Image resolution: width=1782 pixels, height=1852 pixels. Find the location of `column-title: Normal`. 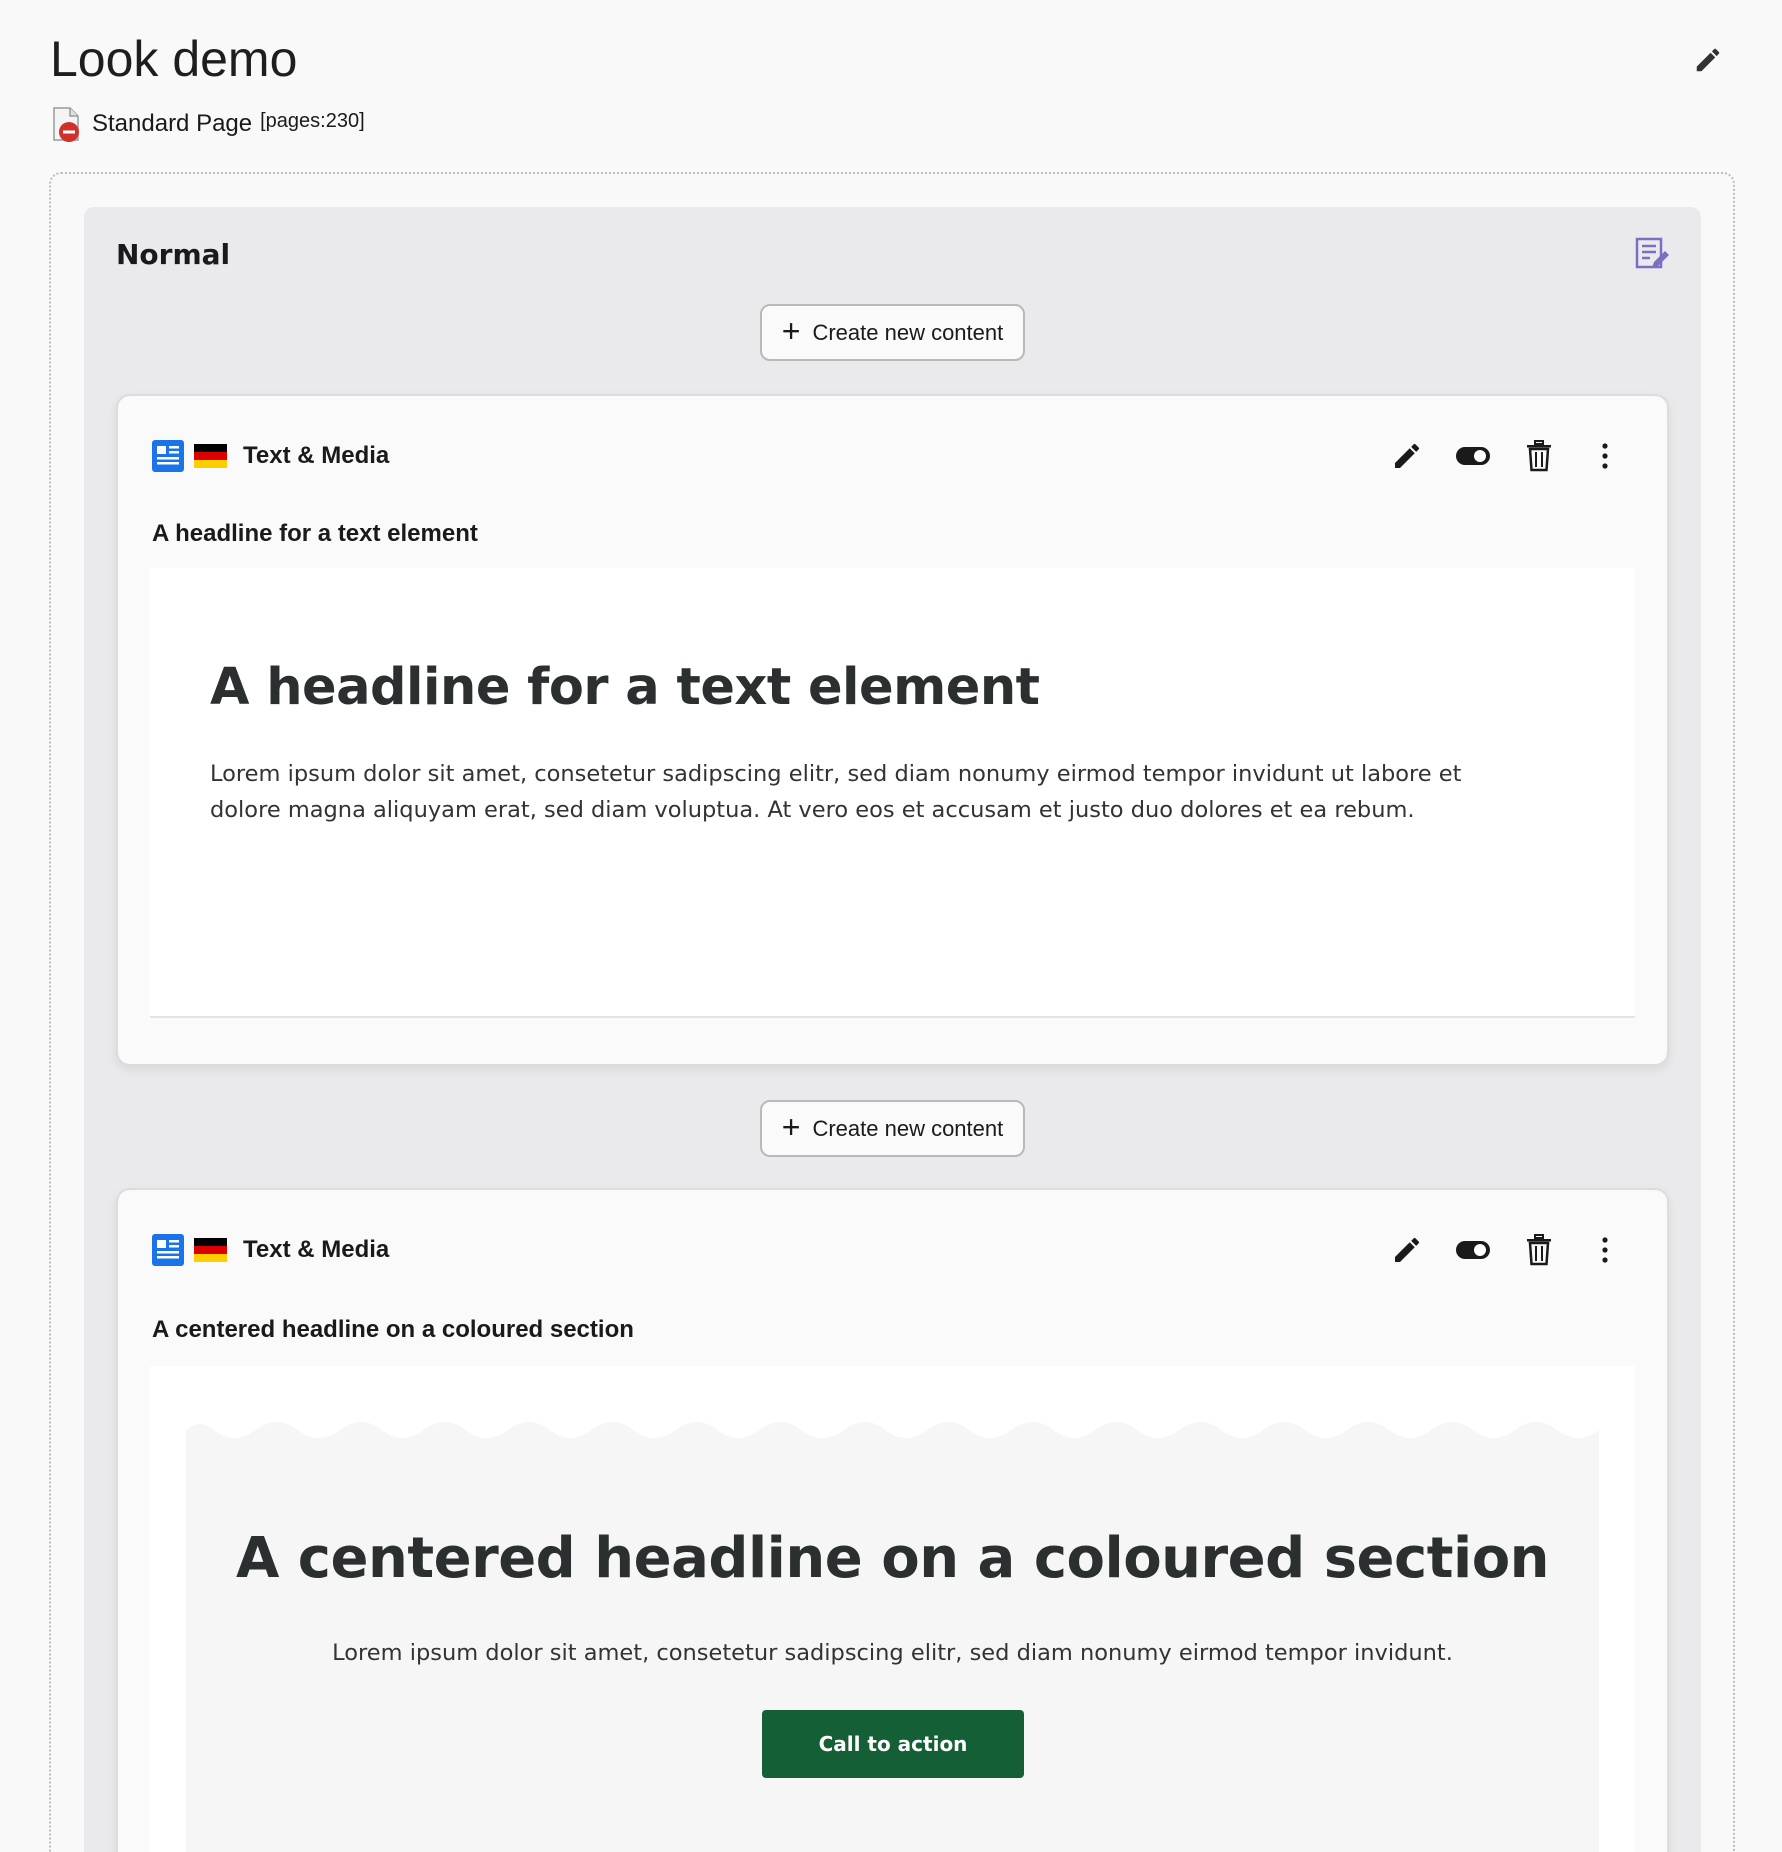

column-title: Normal is located at coordinates (173, 254).